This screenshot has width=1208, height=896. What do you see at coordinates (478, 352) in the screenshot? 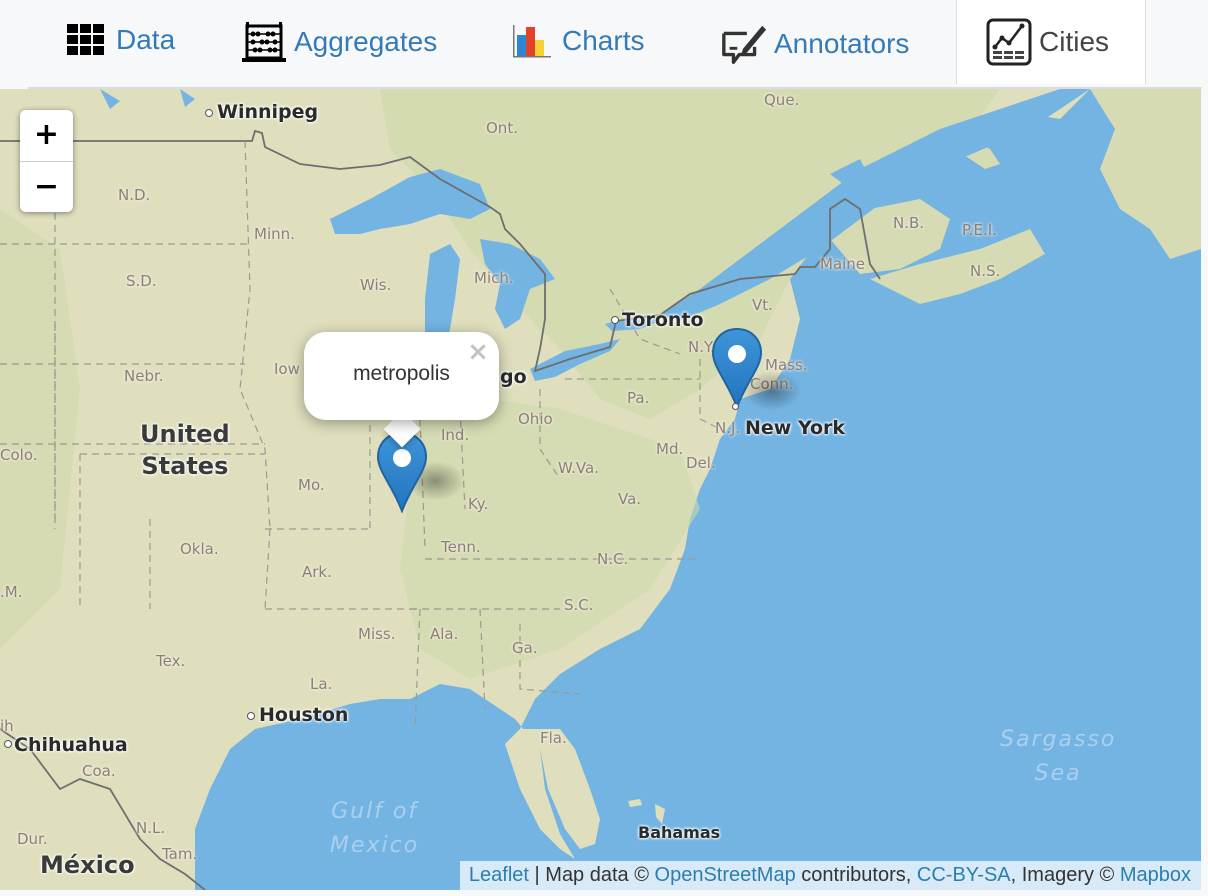
I see `close-icon: ×` at bounding box center [478, 352].